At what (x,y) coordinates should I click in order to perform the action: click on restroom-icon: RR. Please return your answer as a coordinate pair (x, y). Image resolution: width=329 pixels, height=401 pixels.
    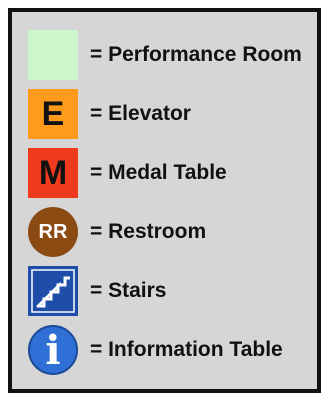
    Looking at the image, I should click on (53, 232).